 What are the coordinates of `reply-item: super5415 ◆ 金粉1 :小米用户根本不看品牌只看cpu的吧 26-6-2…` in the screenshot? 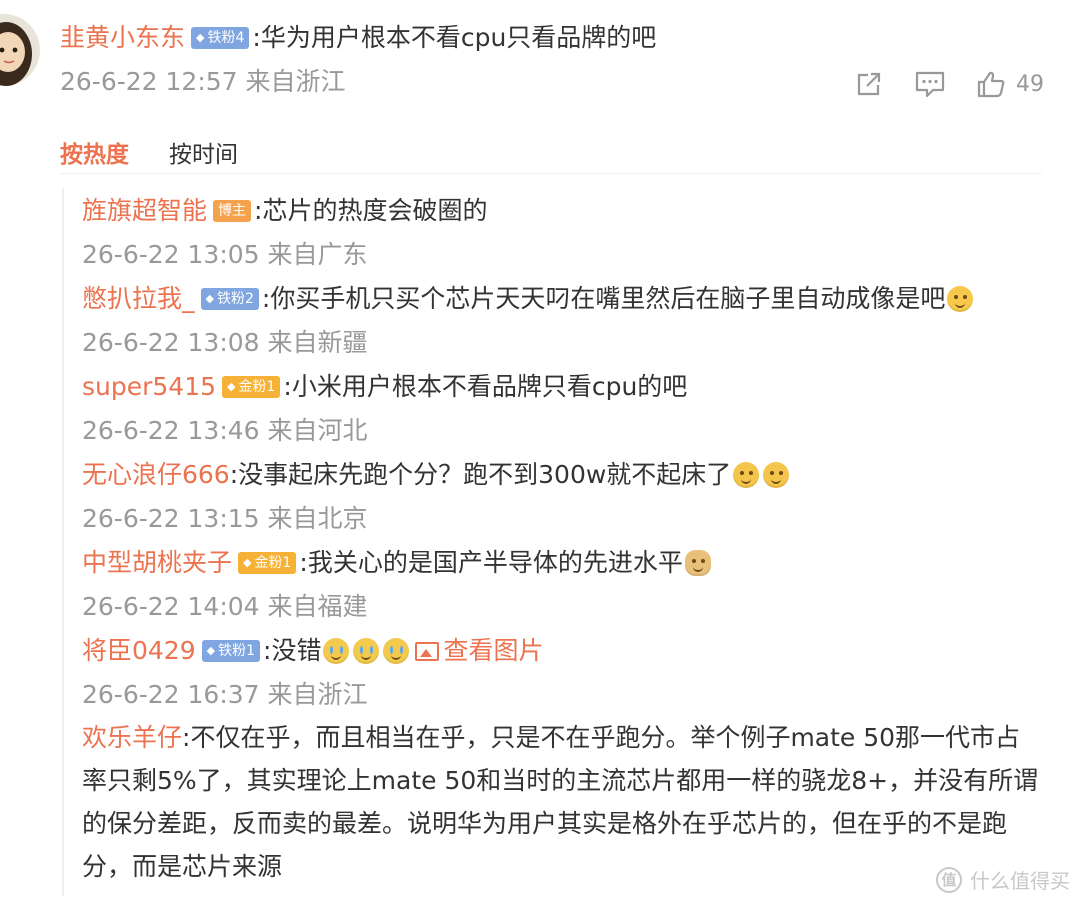 It's located at (567, 408).